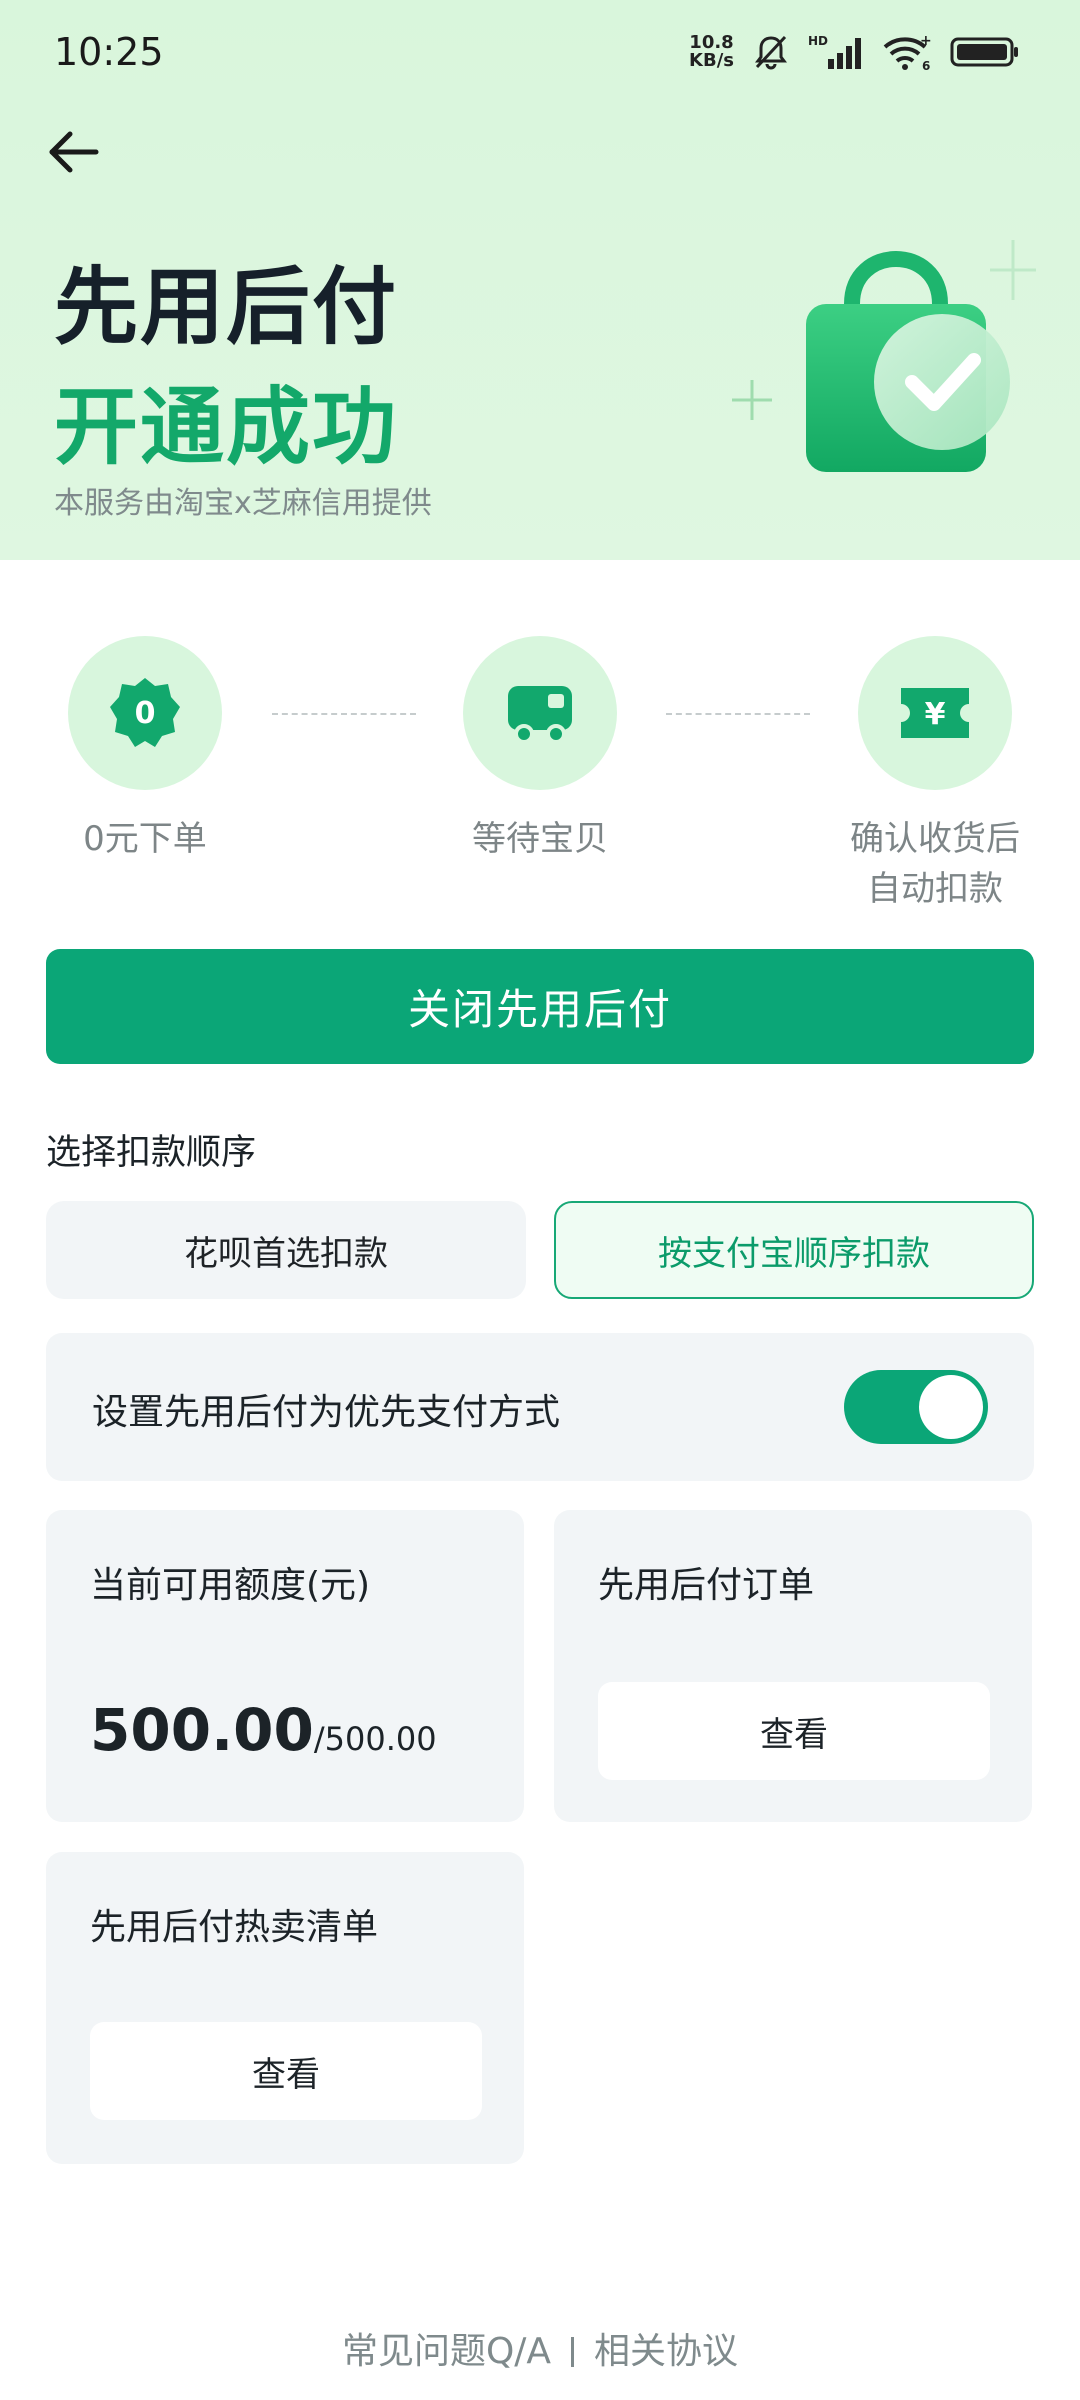 Image resolution: width=1080 pixels, height=2400 pixels. What do you see at coordinates (834, 51) in the screenshot?
I see `hd-signal-icon: HD` at bounding box center [834, 51].